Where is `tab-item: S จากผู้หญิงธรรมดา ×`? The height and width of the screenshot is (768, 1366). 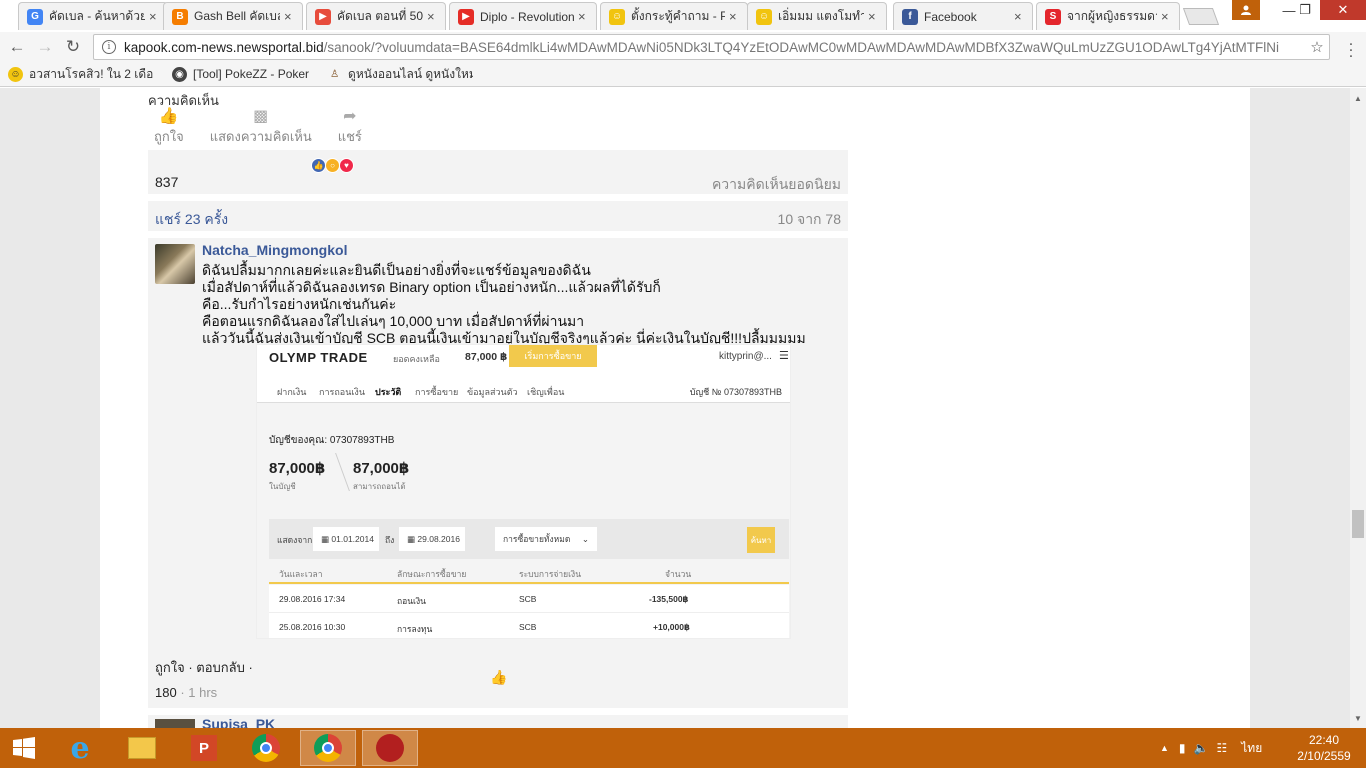 tab-item: S จากผู้หญิงธรรมดา × is located at coordinates (1108, 16).